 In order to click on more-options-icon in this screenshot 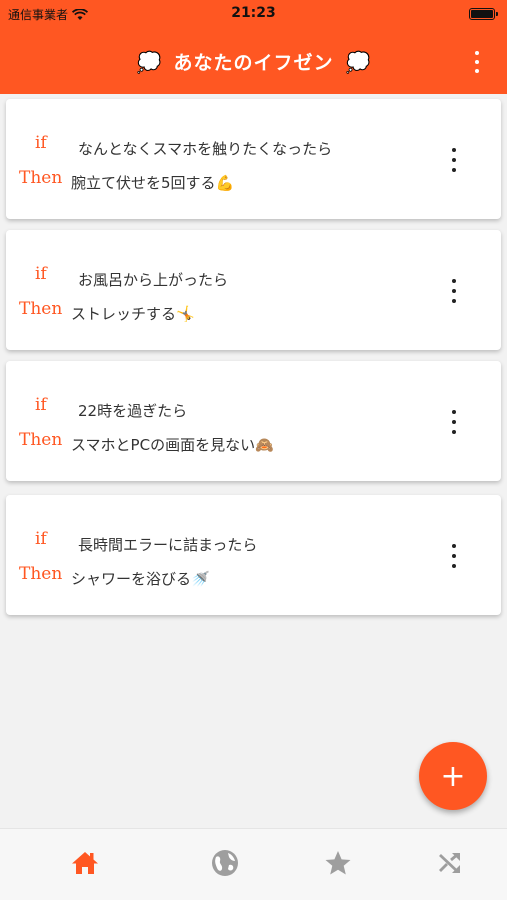, I will do `click(477, 62)`.